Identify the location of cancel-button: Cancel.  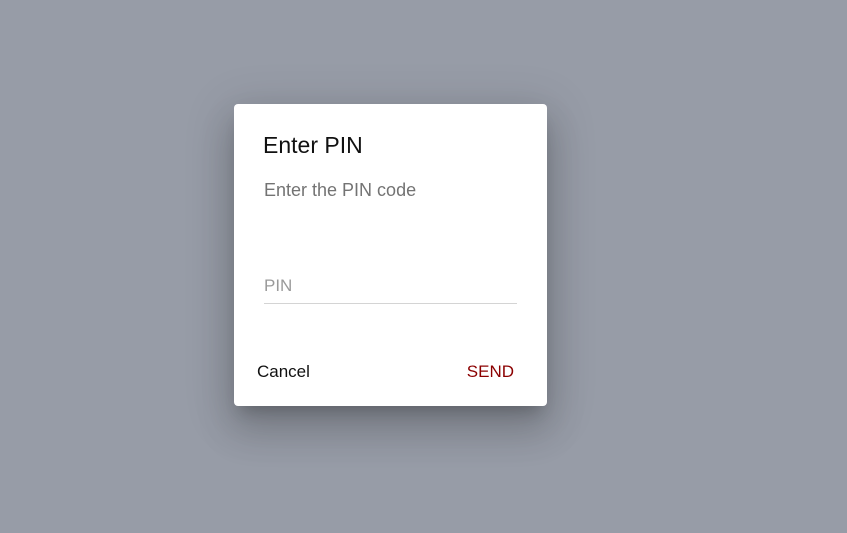
(283, 372).